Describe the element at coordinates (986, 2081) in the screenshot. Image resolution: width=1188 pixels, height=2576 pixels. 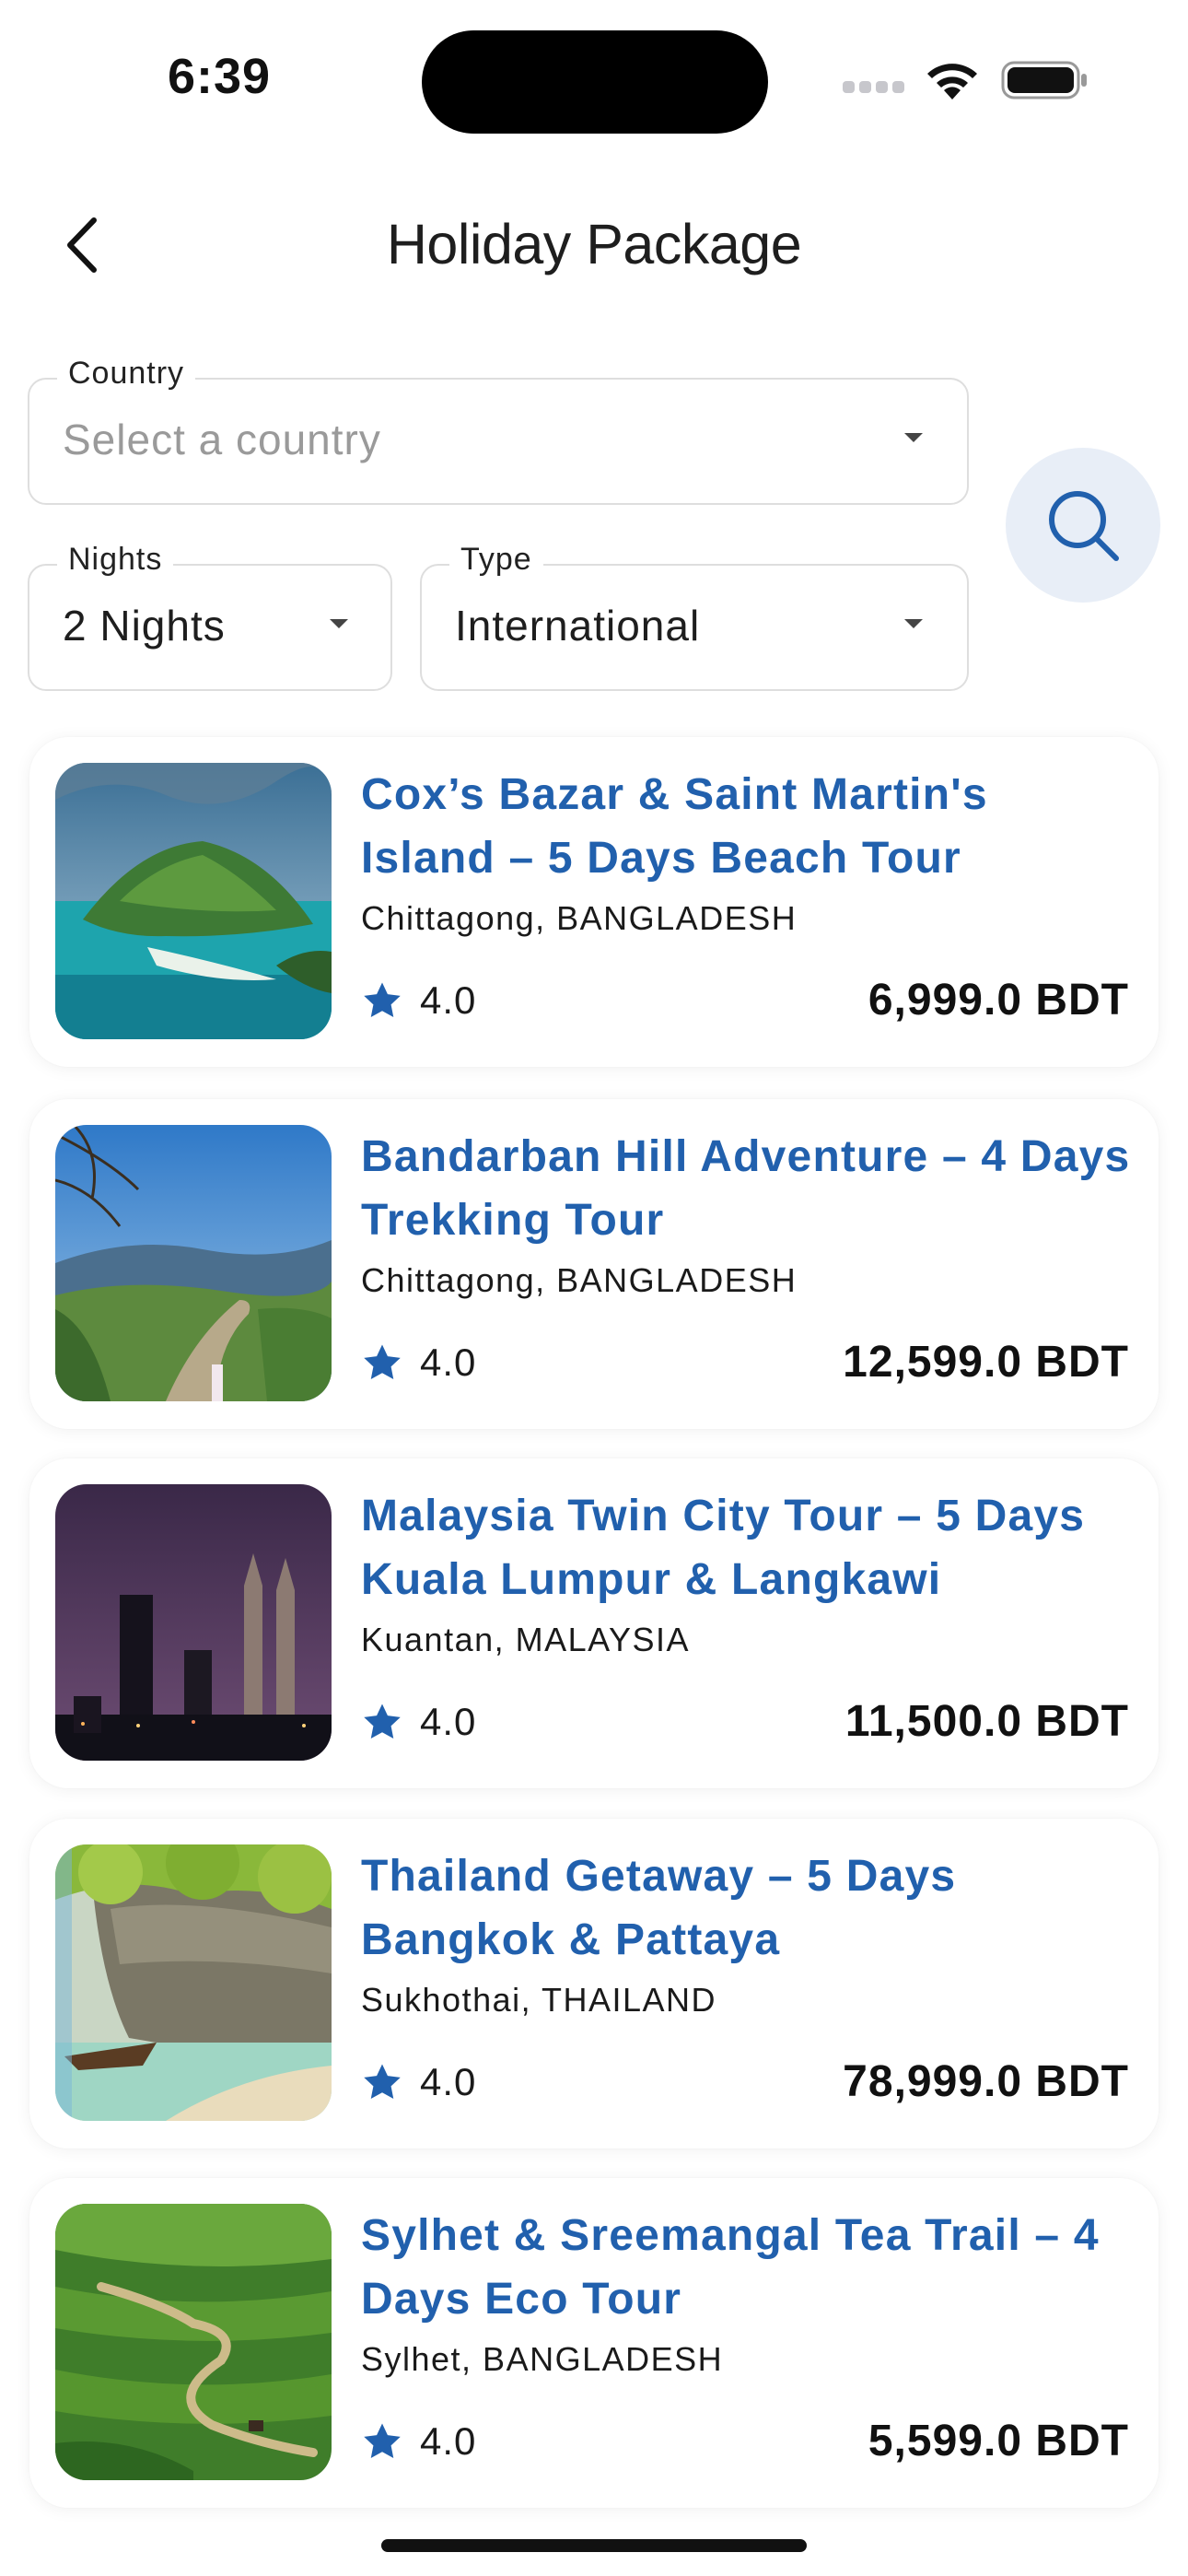
I see `package-price: 78,999.0 BDT` at that location.